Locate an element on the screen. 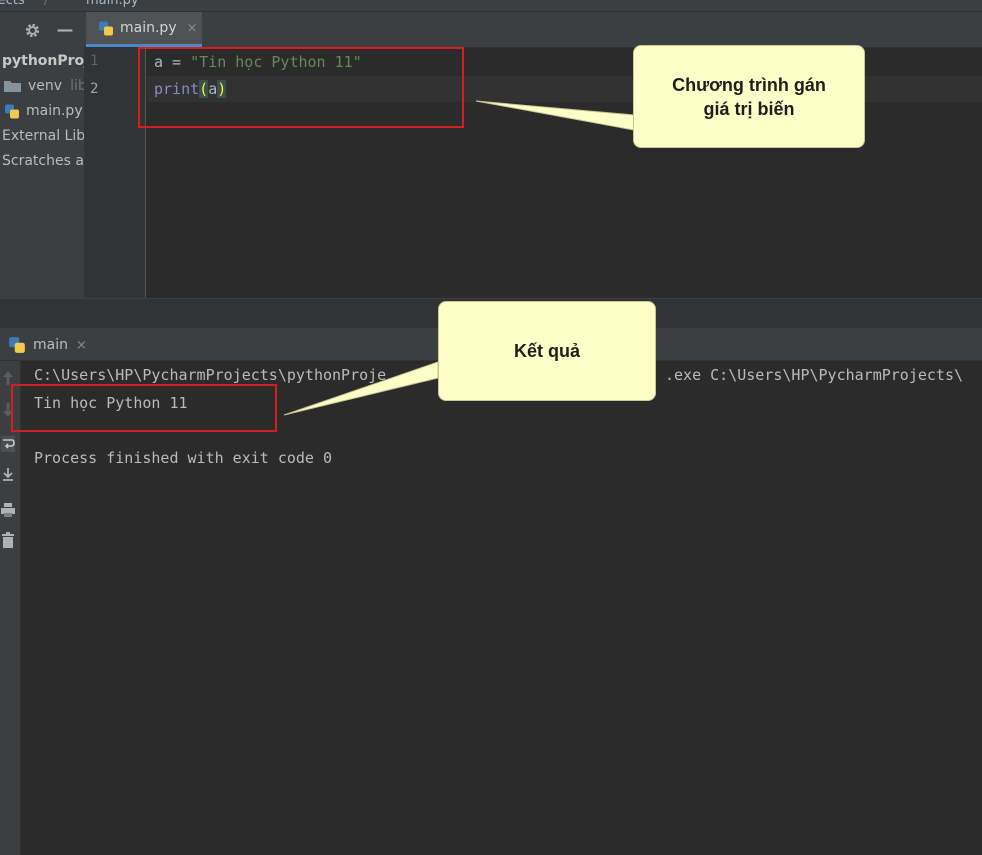 The width and height of the screenshot is (982, 855). callout-program-line-1: Chương trình gán is located at coordinates (749, 84).